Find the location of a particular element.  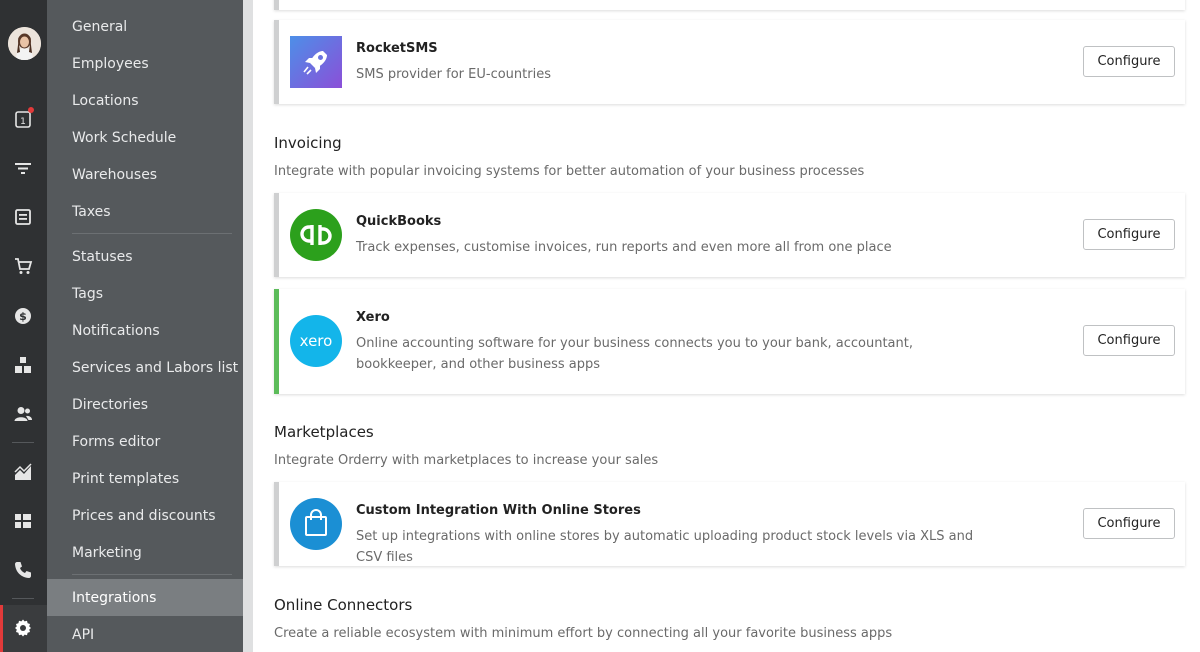

menu-item-locations: Locations is located at coordinates (145, 100).